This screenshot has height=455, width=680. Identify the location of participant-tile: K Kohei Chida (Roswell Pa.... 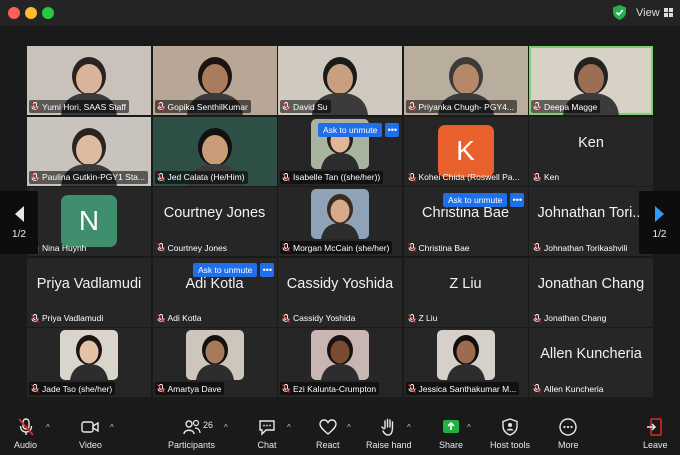
(465, 151).